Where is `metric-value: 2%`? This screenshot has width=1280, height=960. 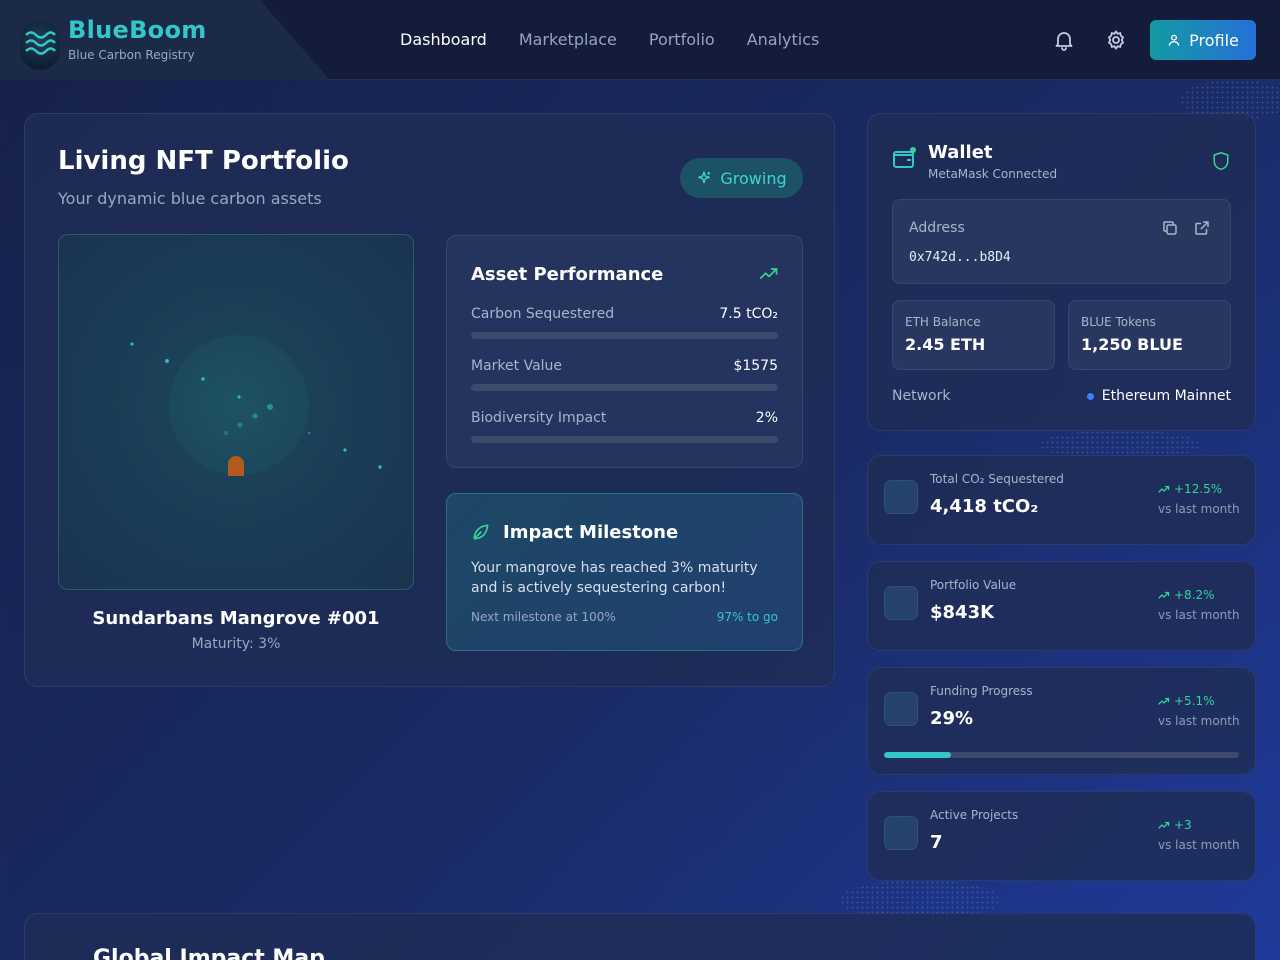 metric-value: 2% is located at coordinates (766, 418).